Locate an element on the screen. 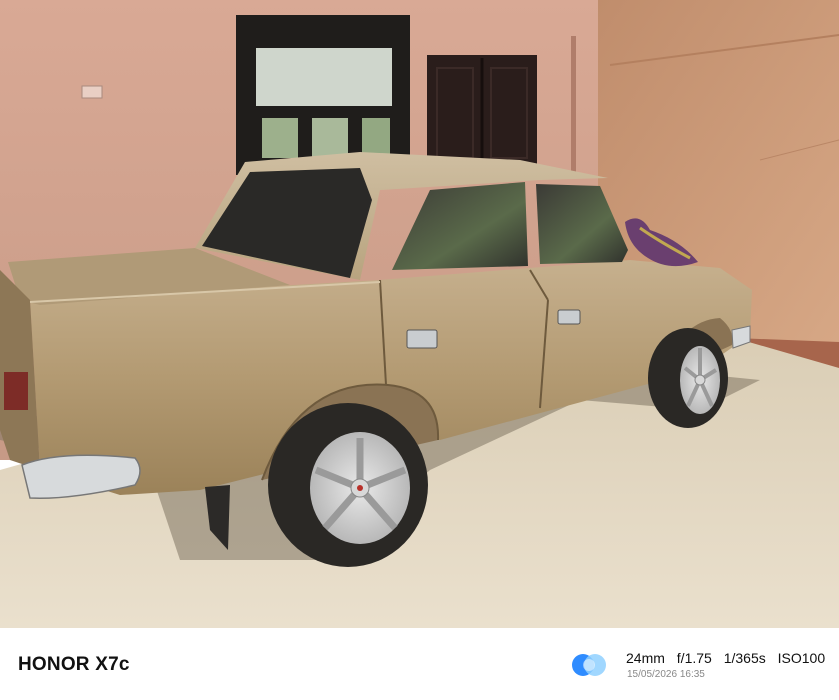 The image size is (839, 700). exif-info: 24mm f/1.75 1/365s ISO100 is located at coordinates (725, 658).